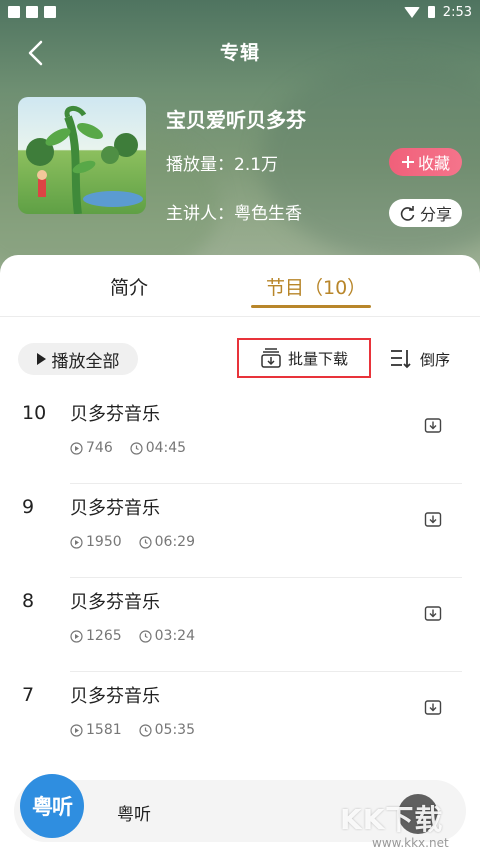 The height and width of the screenshot is (855, 480). Describe the element at coordinates (222, 165) in the screenshot. I see `play-count: 播放量：2.1万` at that location.